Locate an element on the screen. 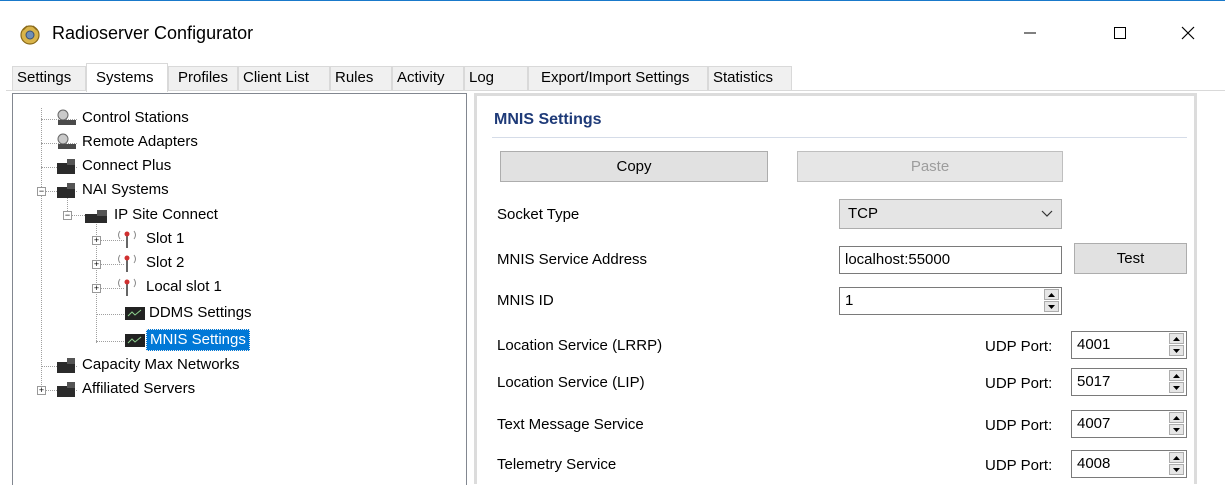 Image resolution: width=1225 pixels, height=485 pixels. text-message-service-label: Text Message Service is located at coordinates (570, 424).